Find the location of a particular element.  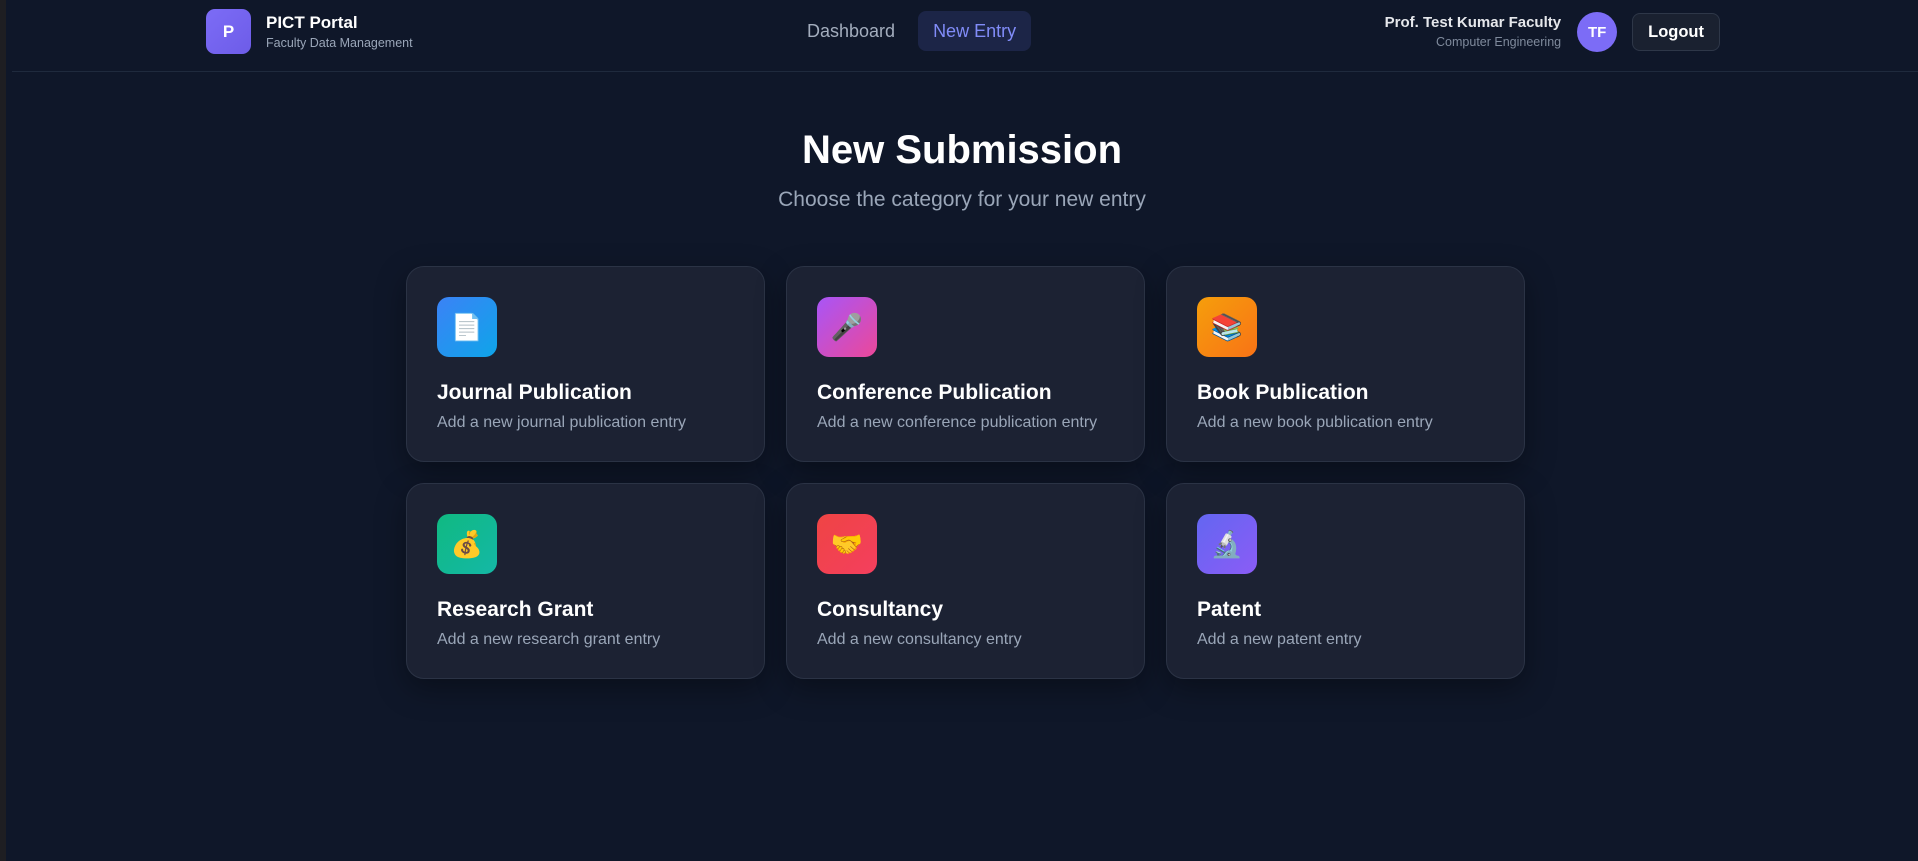

brand-text: PICT Portal Faculty Data Management is located at coordinates (339, 32).